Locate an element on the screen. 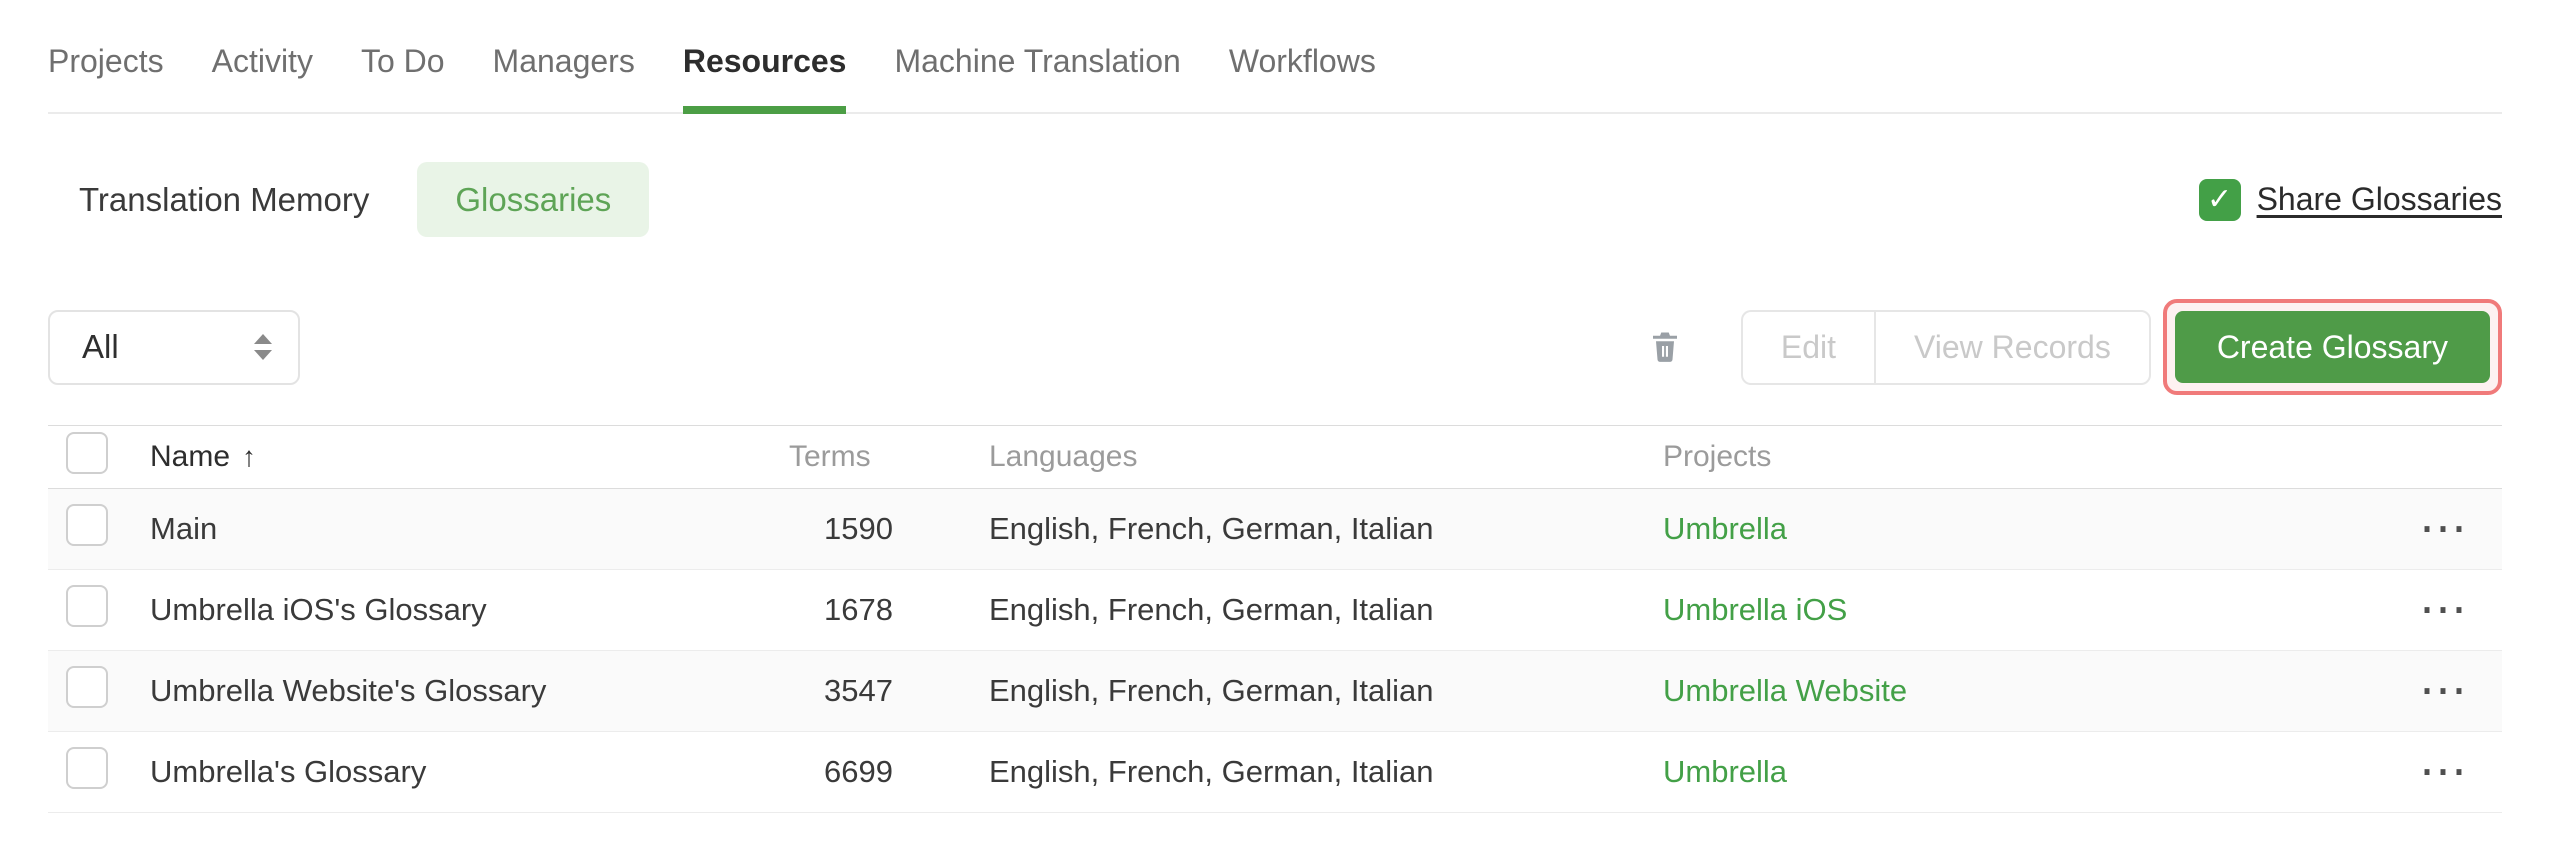 This screenshot has height=868, width=2550. glossary-name: Main is located at coordinates (184, 528).